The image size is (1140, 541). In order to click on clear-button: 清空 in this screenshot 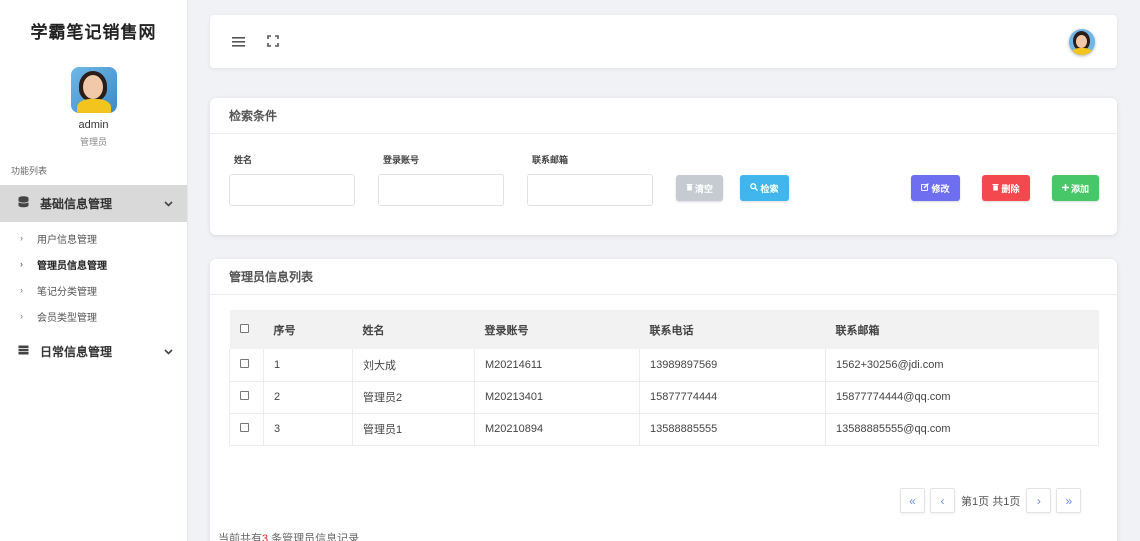, I will do `click(699, 188)`.